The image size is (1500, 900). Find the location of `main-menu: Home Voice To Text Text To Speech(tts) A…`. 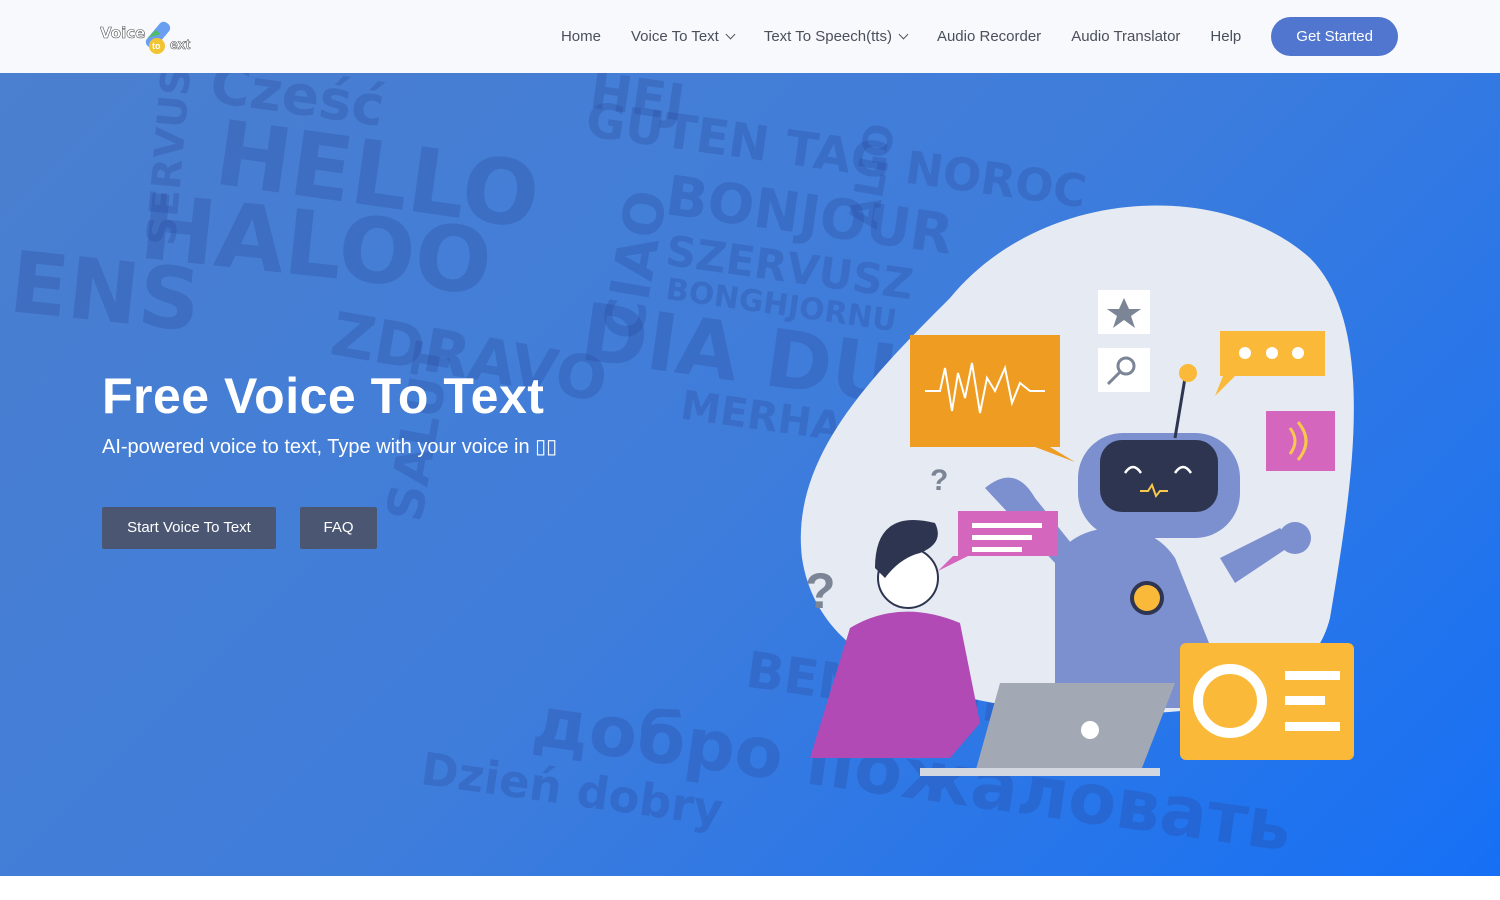

main-menu: Home Voice To Text Text To Speech(tts) A… is located at coordinates (979, 36).